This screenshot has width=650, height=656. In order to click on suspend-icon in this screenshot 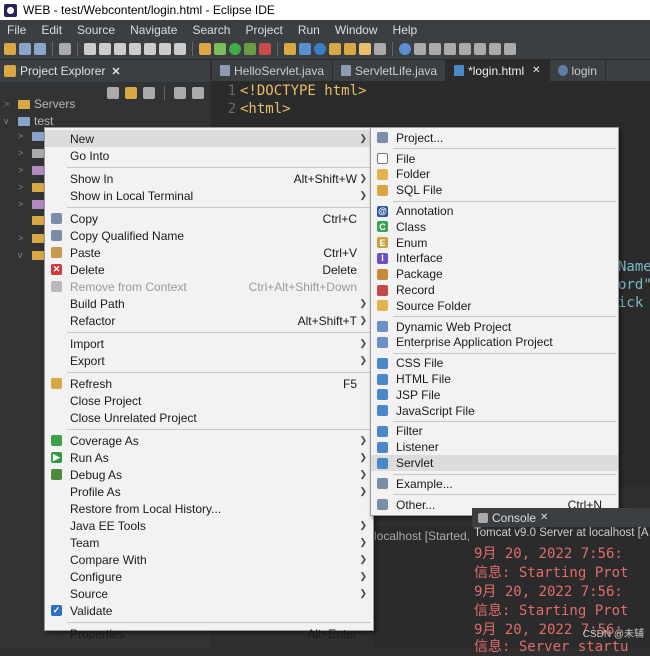, I will do `click(105, 49)`.